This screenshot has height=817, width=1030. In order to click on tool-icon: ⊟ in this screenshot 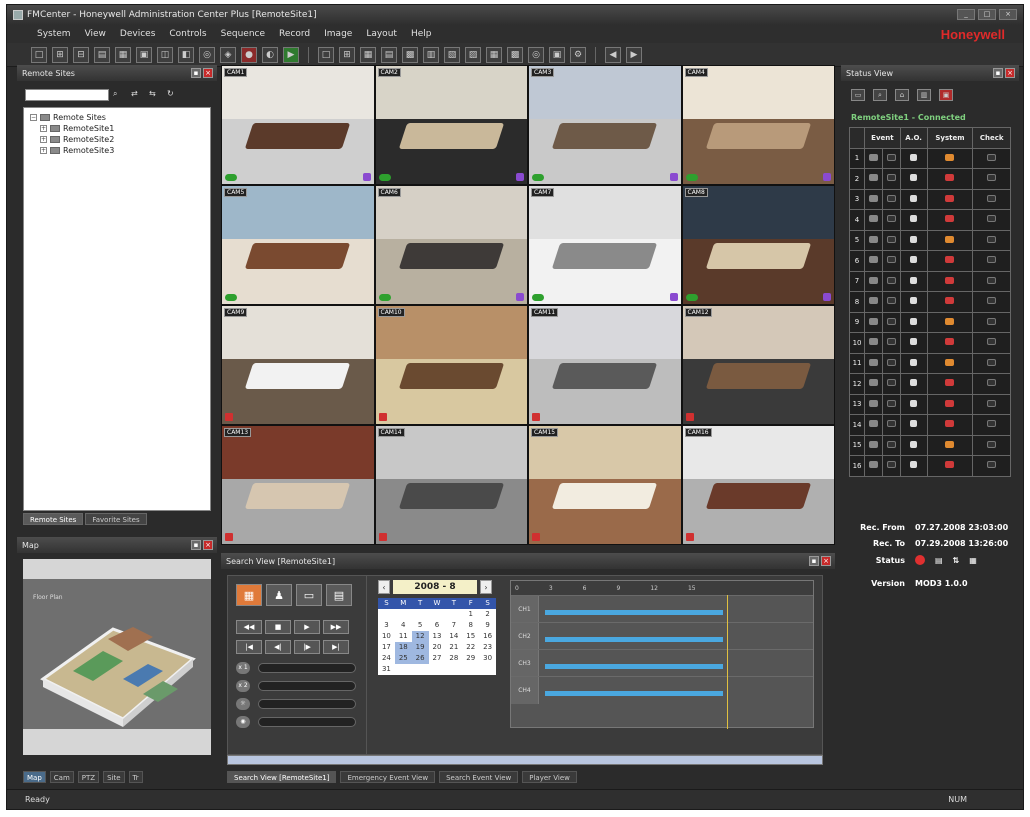, I will do `click(81, 54)`.